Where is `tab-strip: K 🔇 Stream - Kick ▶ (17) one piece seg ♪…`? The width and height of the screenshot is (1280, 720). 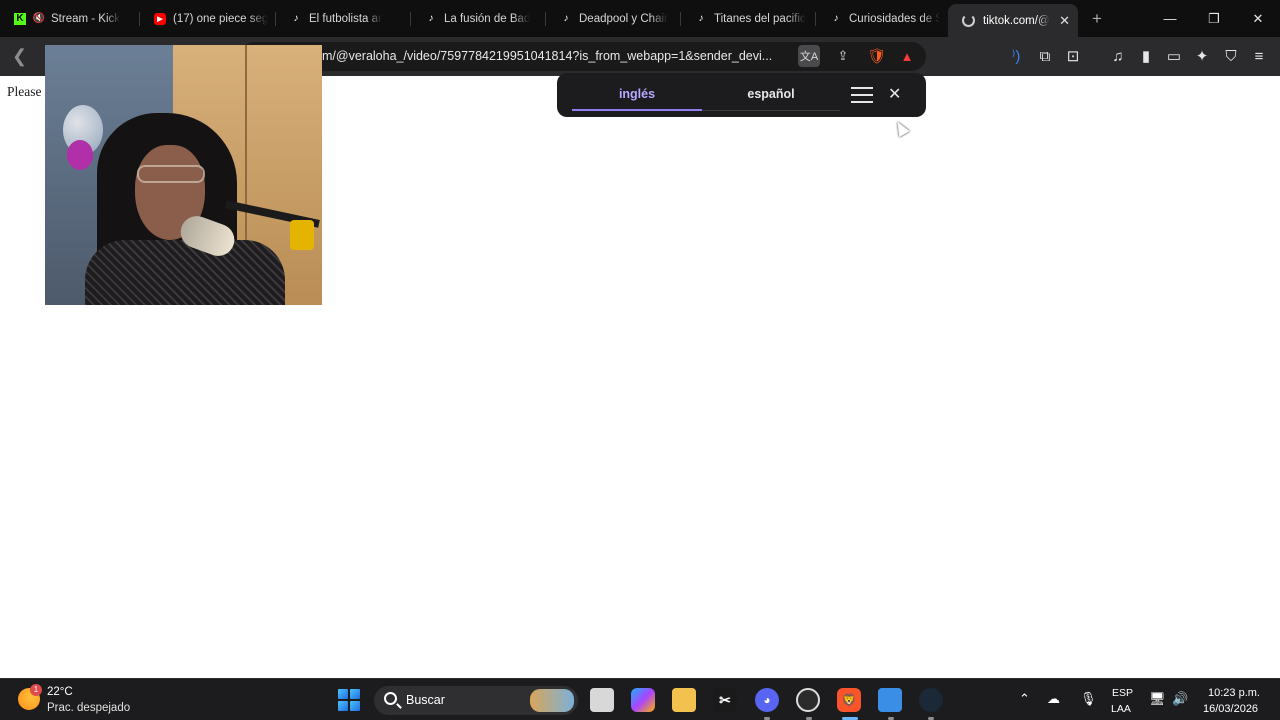 tab-strip: K 🔇 Stream - Kick ▶ (17) one piece seg ♪… is located at coordinates (640, 18).